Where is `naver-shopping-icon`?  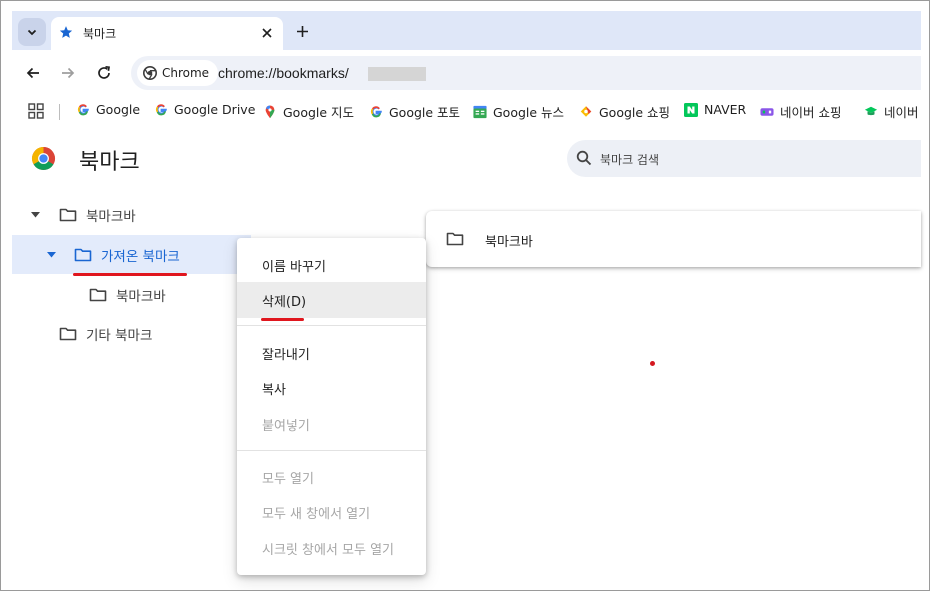
naver-shopping-icon is located at coordinates (767, 112).